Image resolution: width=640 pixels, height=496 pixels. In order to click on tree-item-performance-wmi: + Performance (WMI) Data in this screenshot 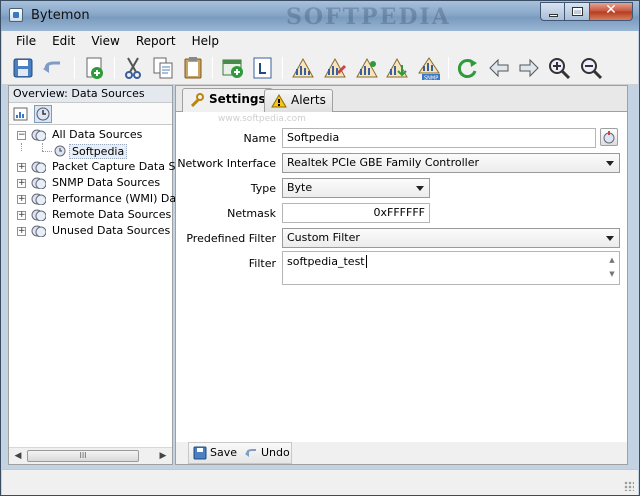, I will do `click(98, 199)`.